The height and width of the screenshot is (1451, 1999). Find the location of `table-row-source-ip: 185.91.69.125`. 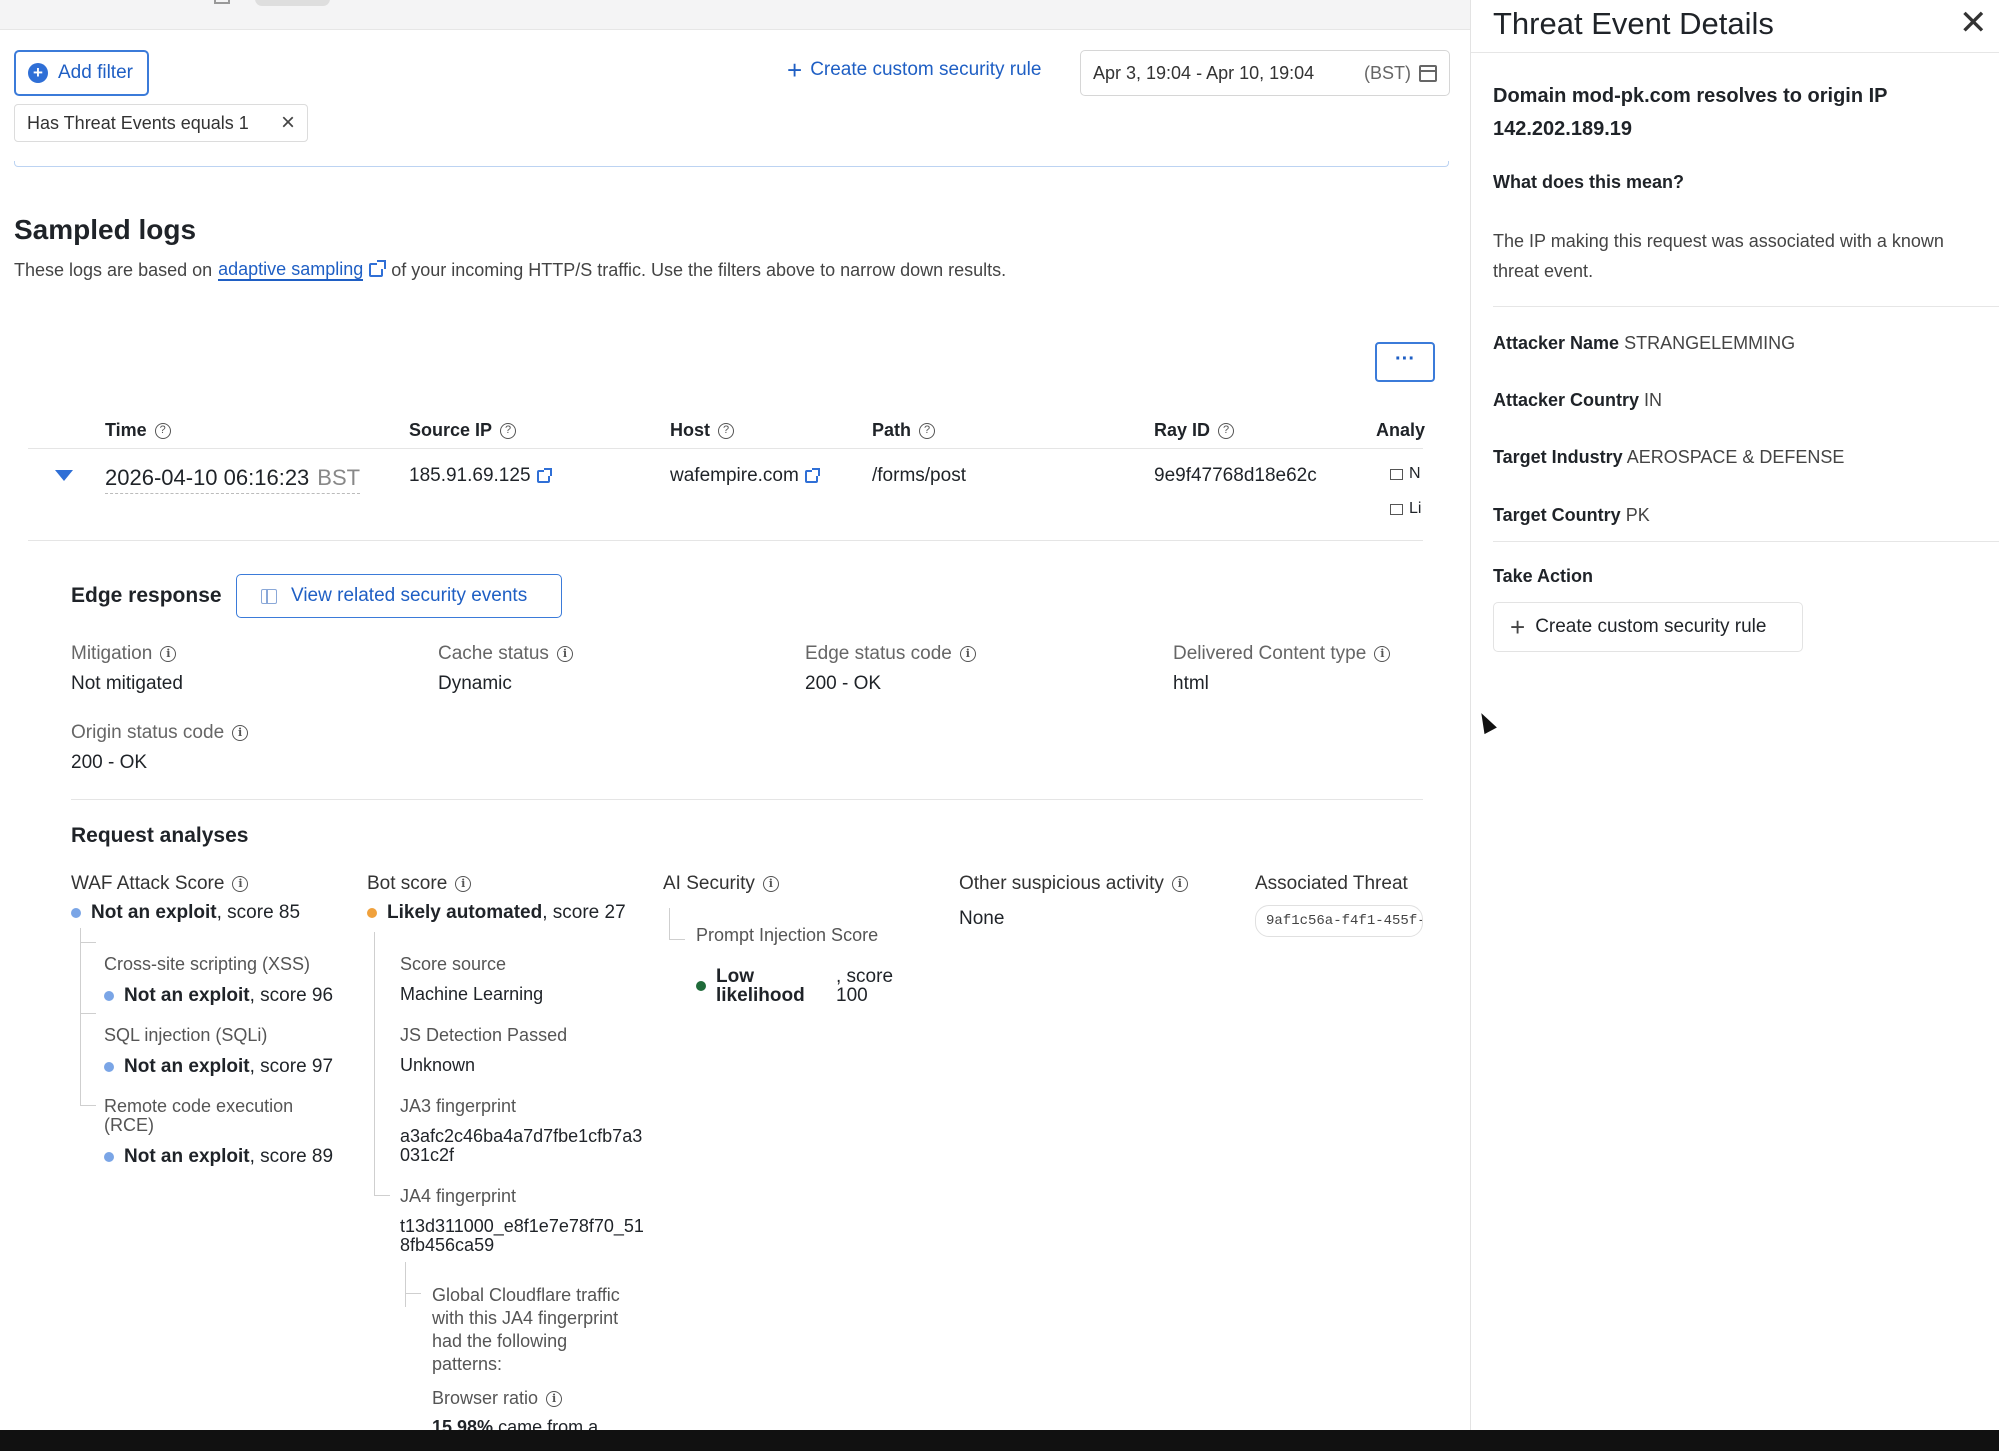

table-row-source-ip: 185.91.69.125 is located at coordinates (480, 476).